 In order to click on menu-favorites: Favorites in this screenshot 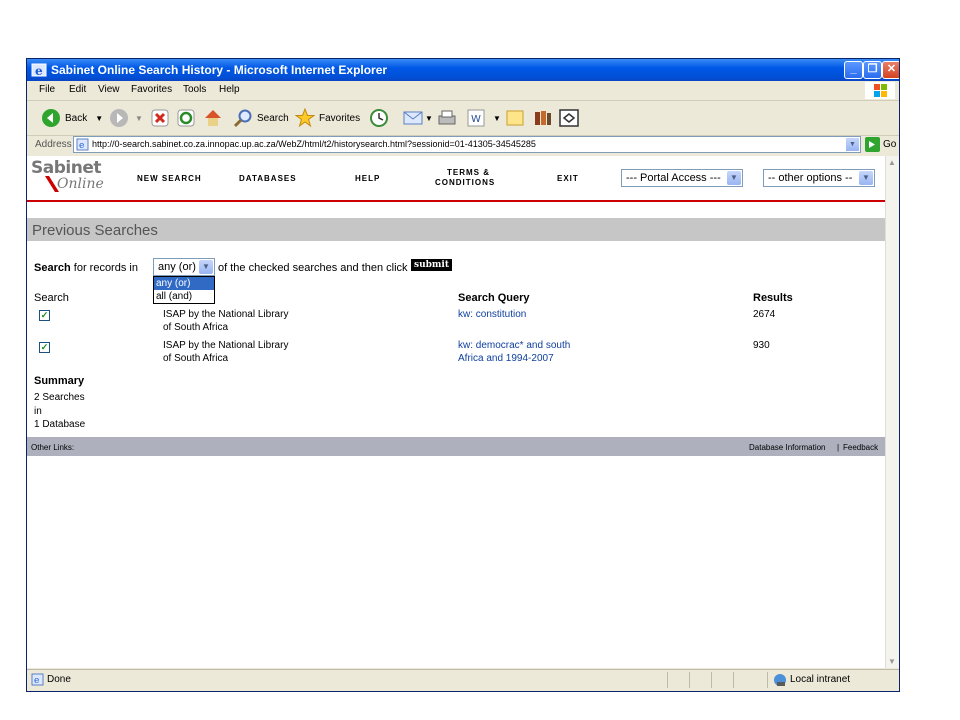, I will do `click(151, 89)`.